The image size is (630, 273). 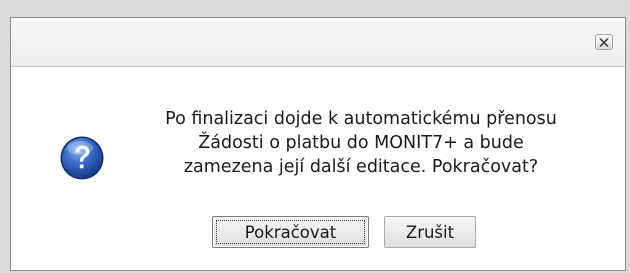 I want to click on message-line: zamezena její další editace. Pokračovat?, so click(x=361, y=167).